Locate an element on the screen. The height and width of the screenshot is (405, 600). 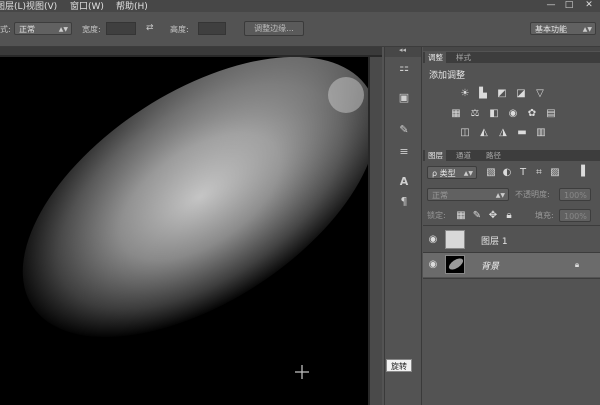
tab-adjustments: 调整 is located at coordinates (435, 57).